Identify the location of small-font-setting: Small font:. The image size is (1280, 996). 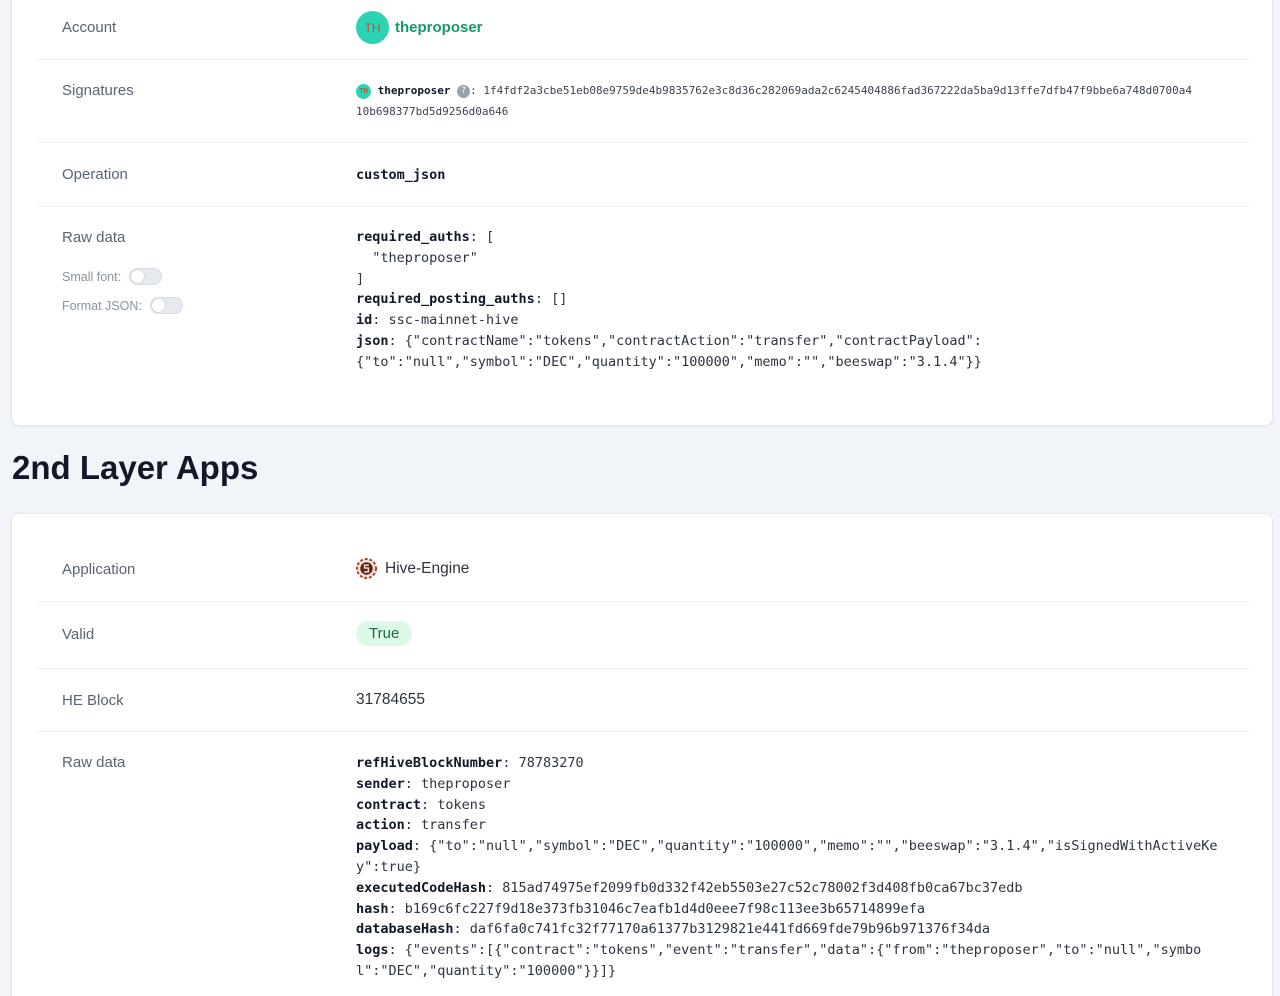
(112, 276).